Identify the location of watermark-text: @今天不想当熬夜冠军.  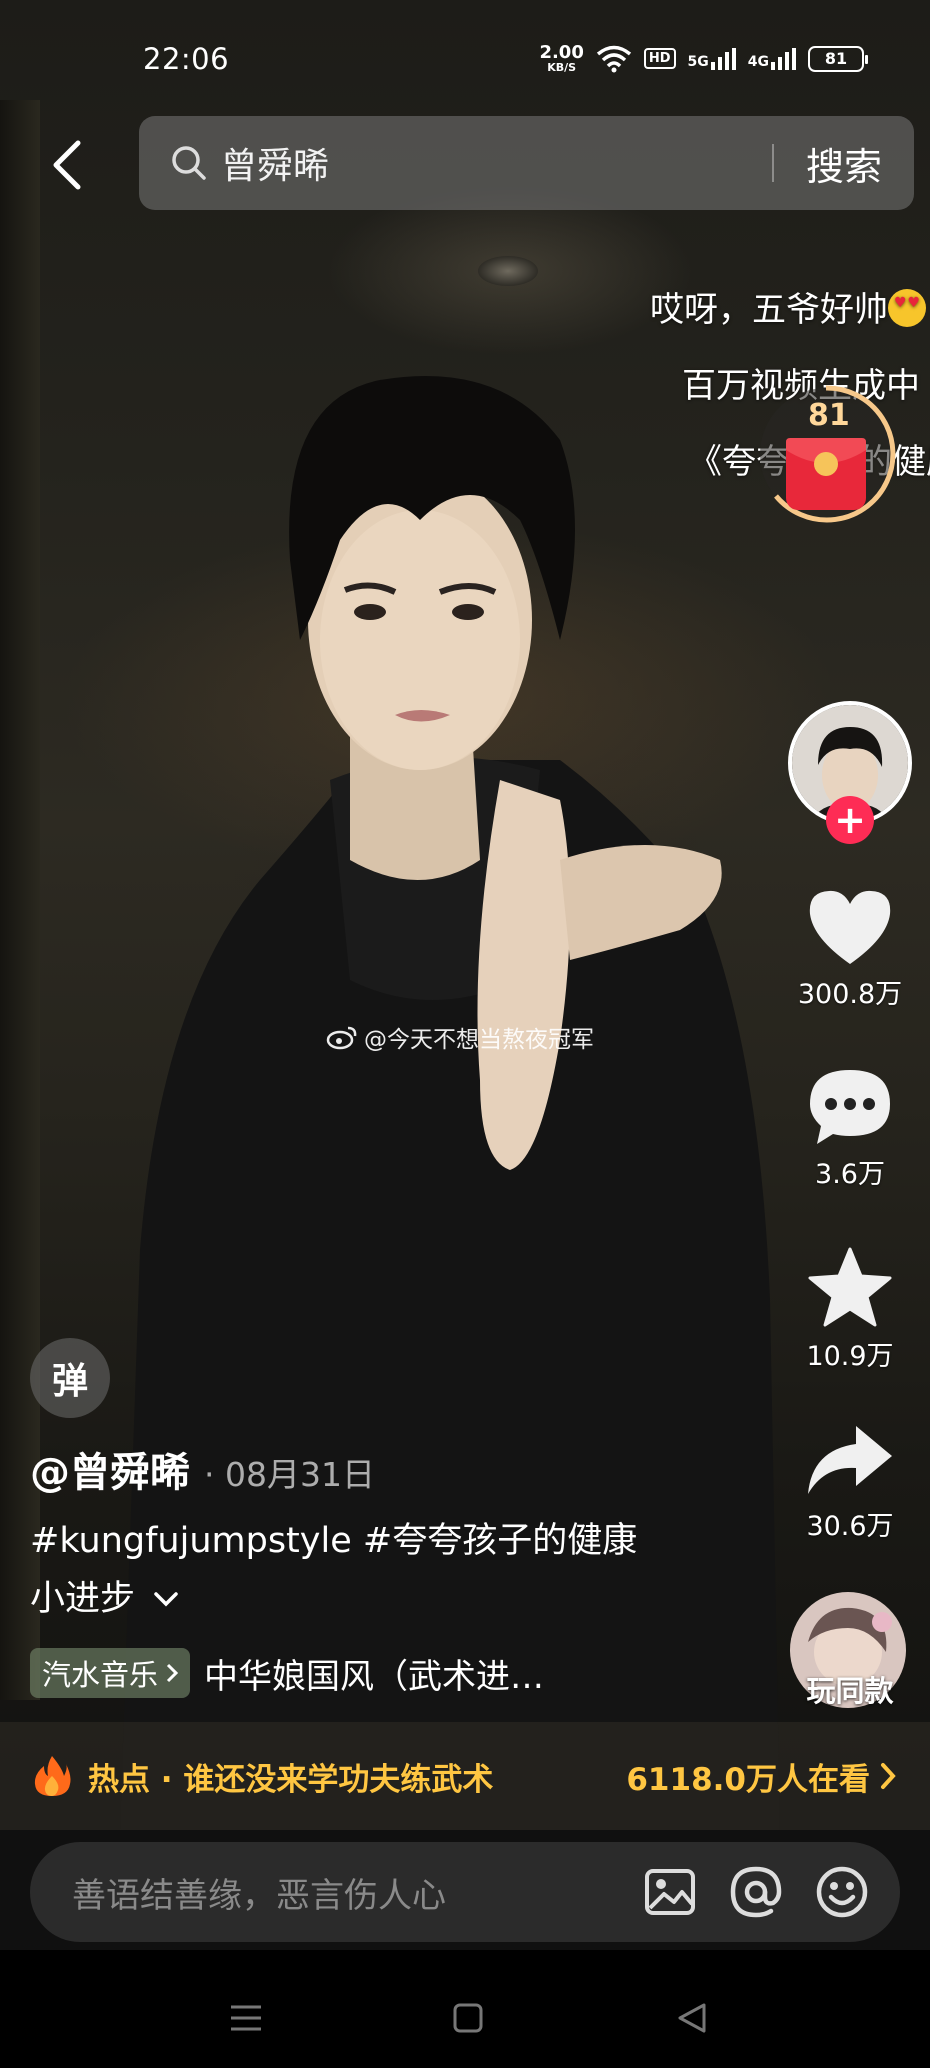
(479, 1040).